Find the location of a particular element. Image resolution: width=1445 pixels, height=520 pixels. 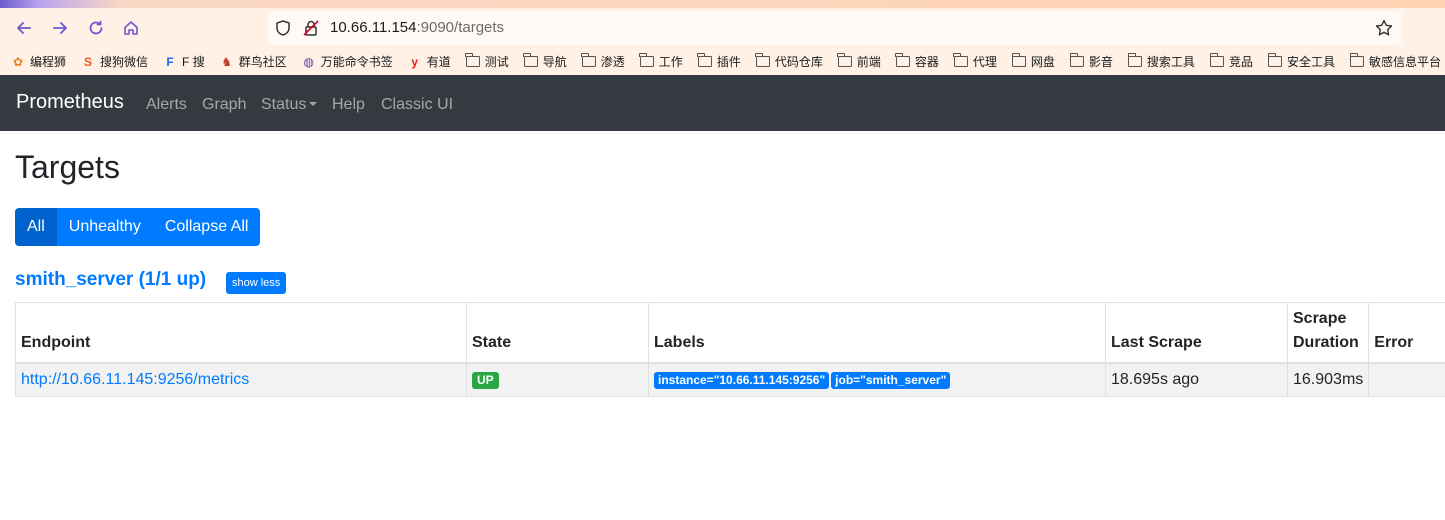

home-button is located at coordinates (131, 28).